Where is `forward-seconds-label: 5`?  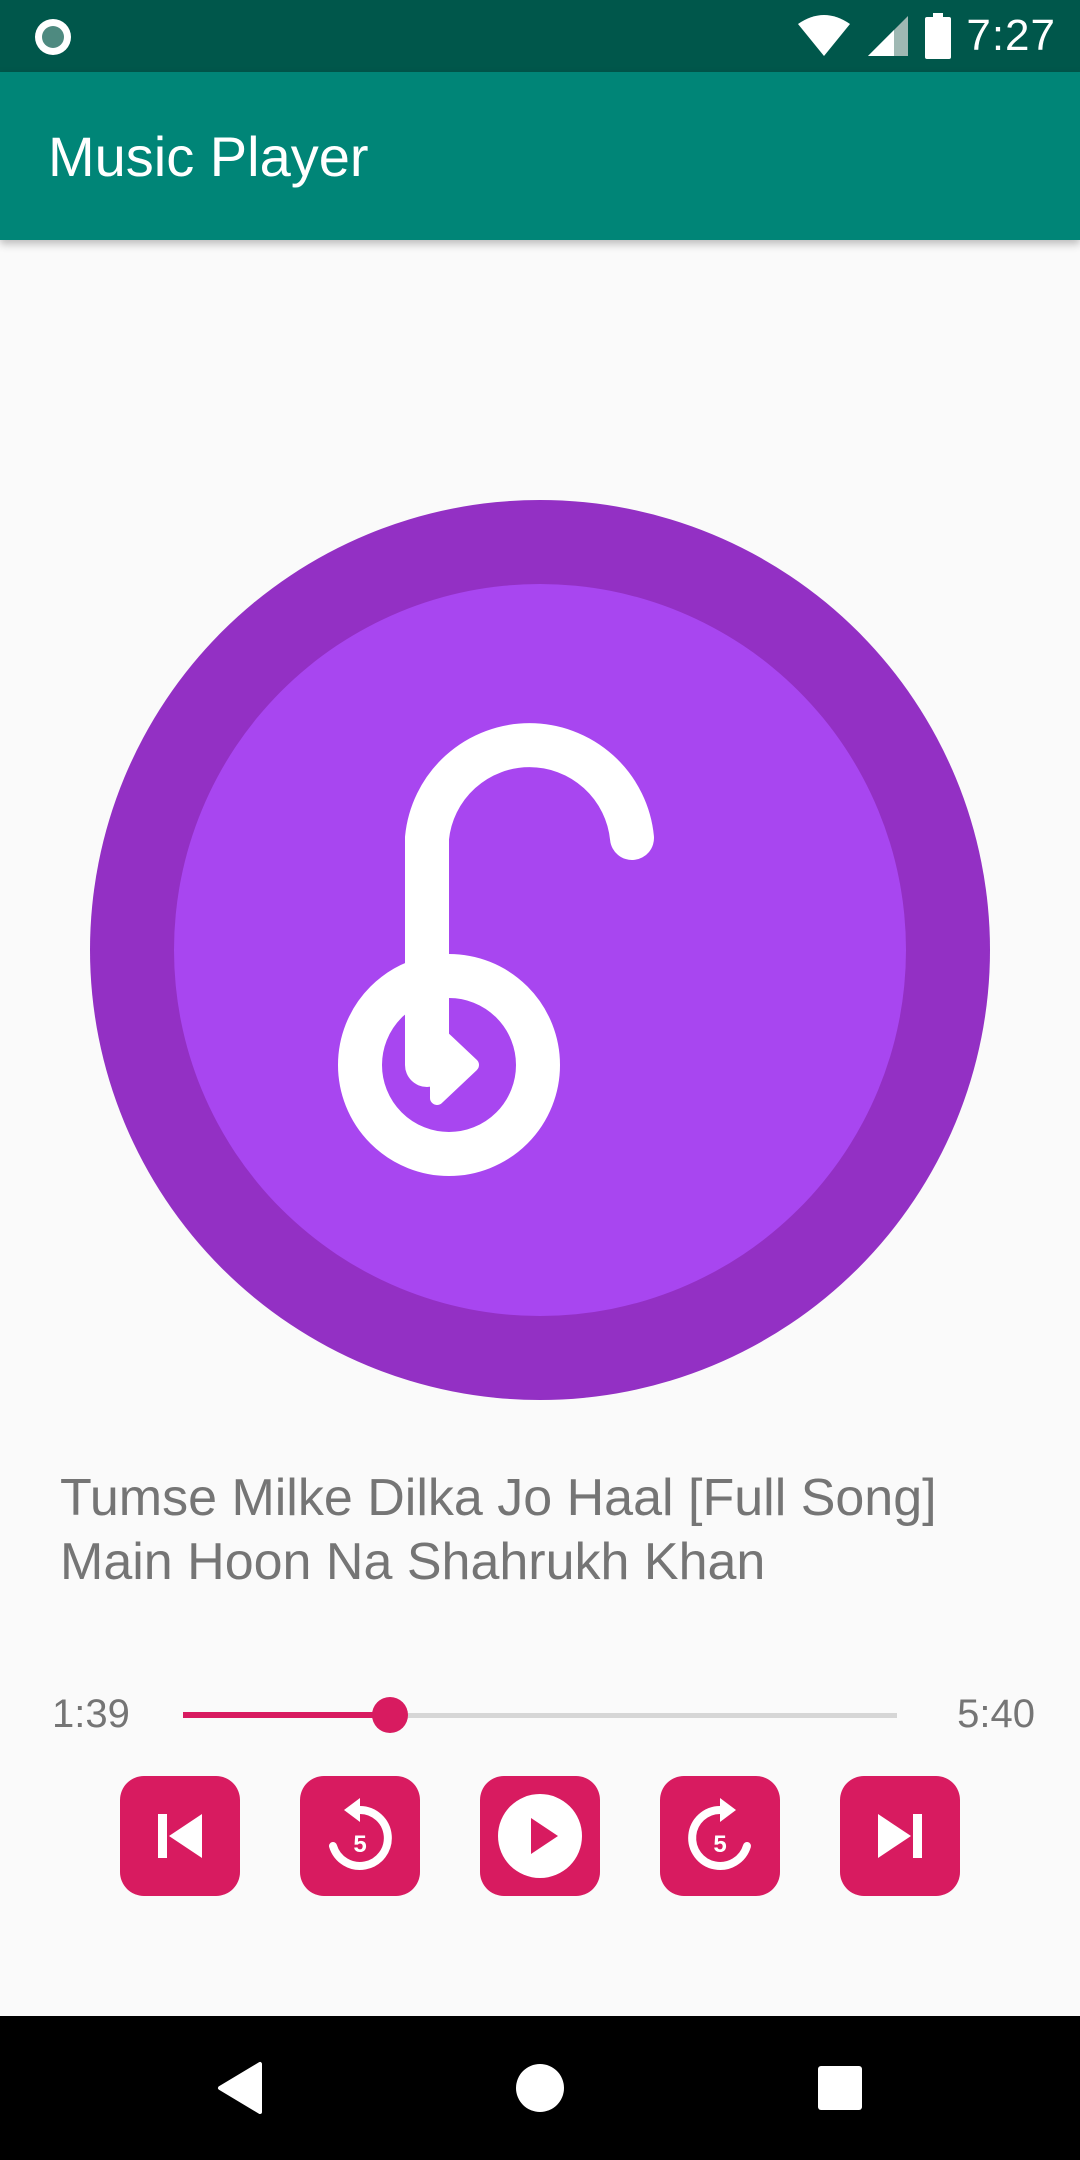
forward-seconds-label: 5 is located at coordinates (719, 1844).